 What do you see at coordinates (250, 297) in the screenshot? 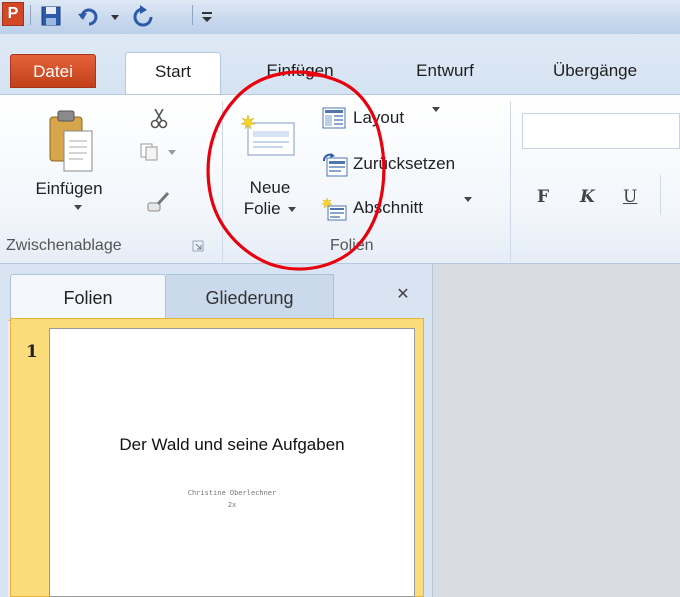
I see `tab-outline: Gliederung` at bounding box center [250, 297].